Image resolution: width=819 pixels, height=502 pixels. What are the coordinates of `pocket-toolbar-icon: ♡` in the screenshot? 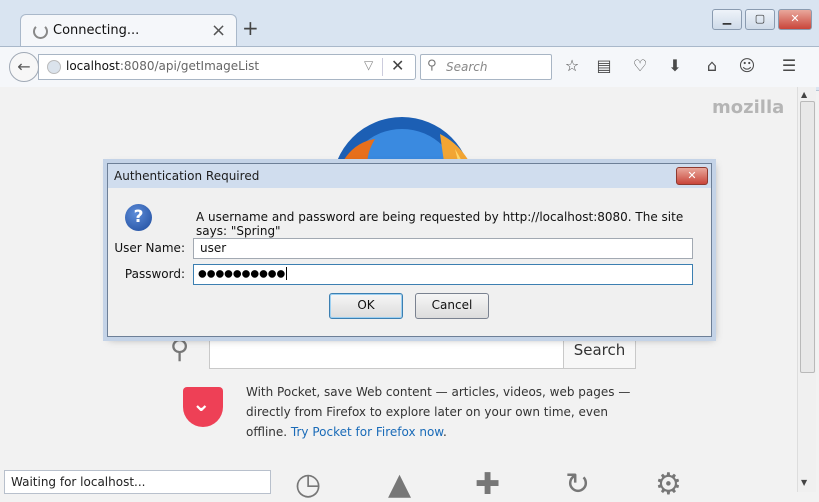 It's located at (640, 66).